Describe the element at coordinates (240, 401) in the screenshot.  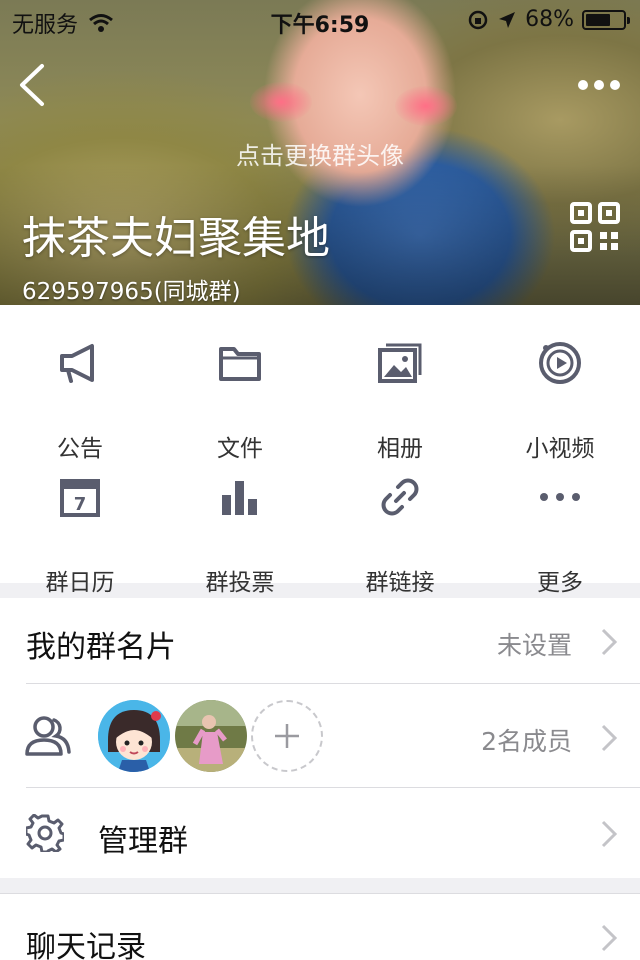
I see `feature-files: 文件` at that location.